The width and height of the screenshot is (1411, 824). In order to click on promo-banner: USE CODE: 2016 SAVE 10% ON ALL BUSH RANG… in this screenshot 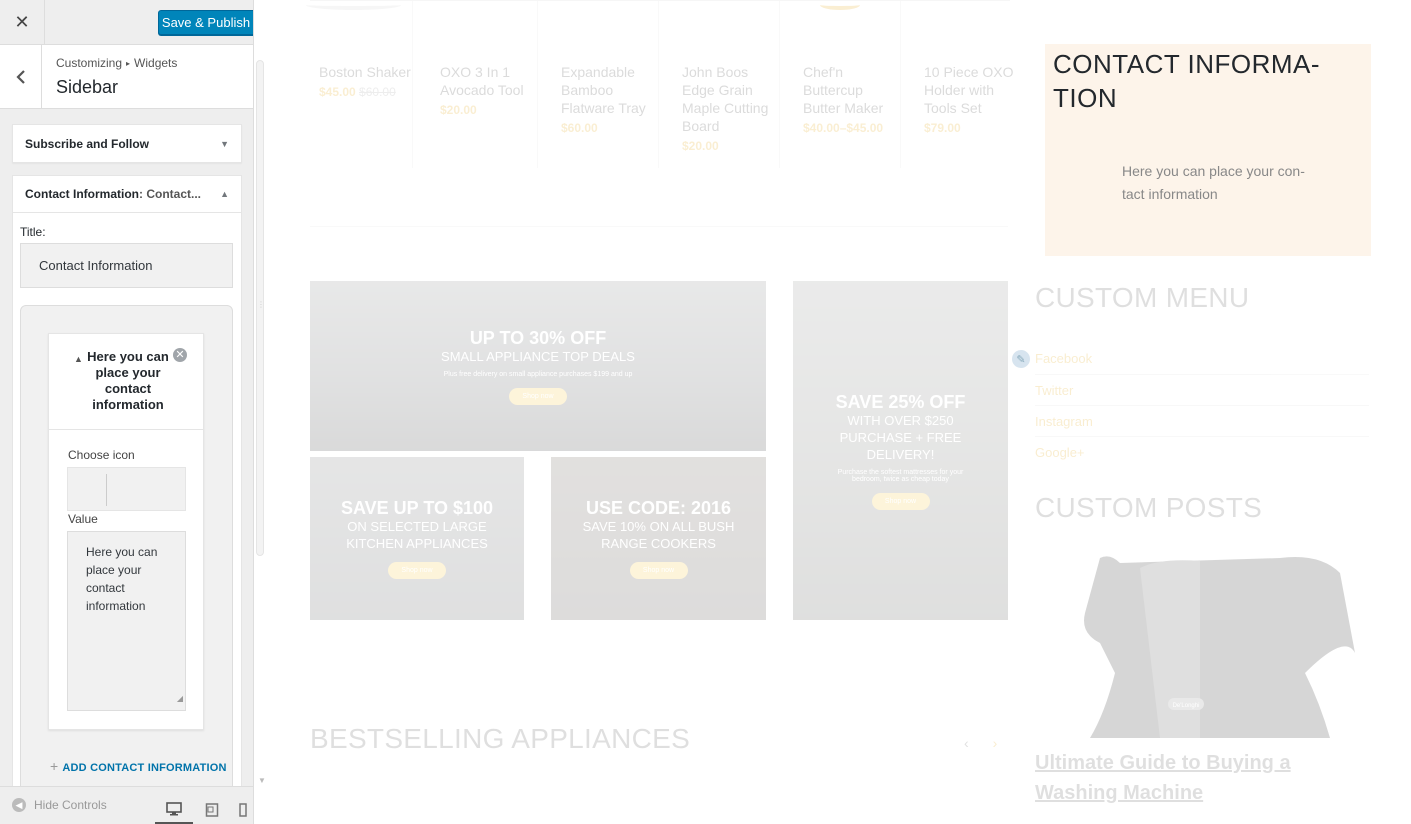, I will do `click(658, 538)`.